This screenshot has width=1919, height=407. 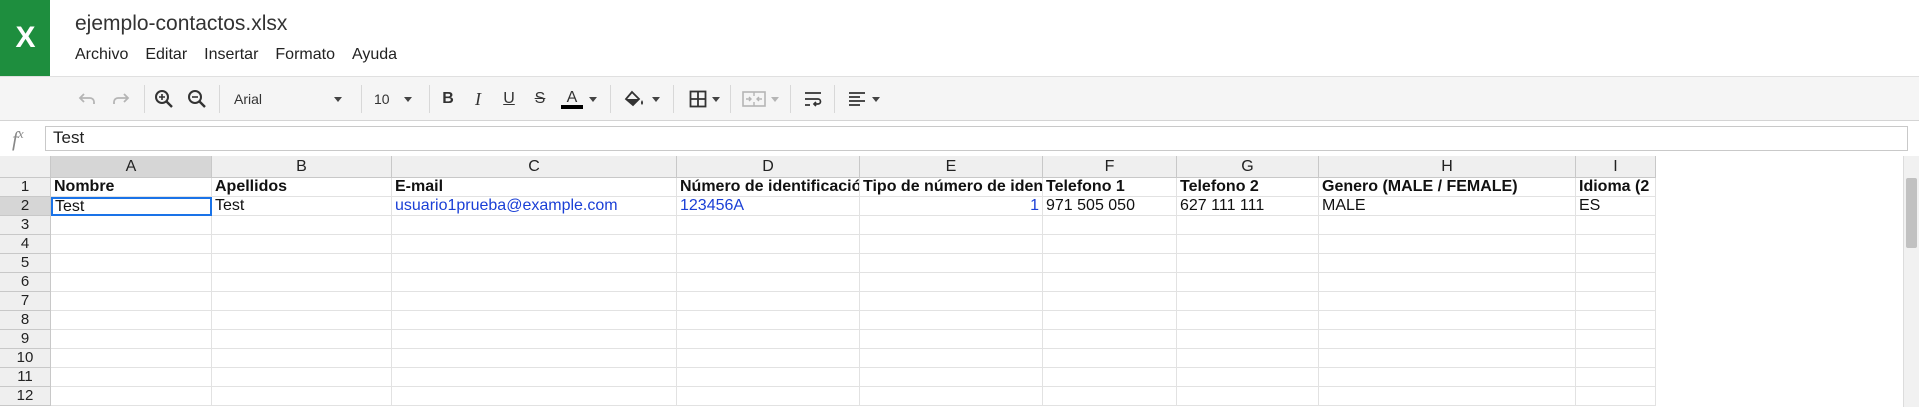 What do you see at coordinates (302, 263) in the screenshot?
I see `cell-b5` at bounding box center [302, 263].